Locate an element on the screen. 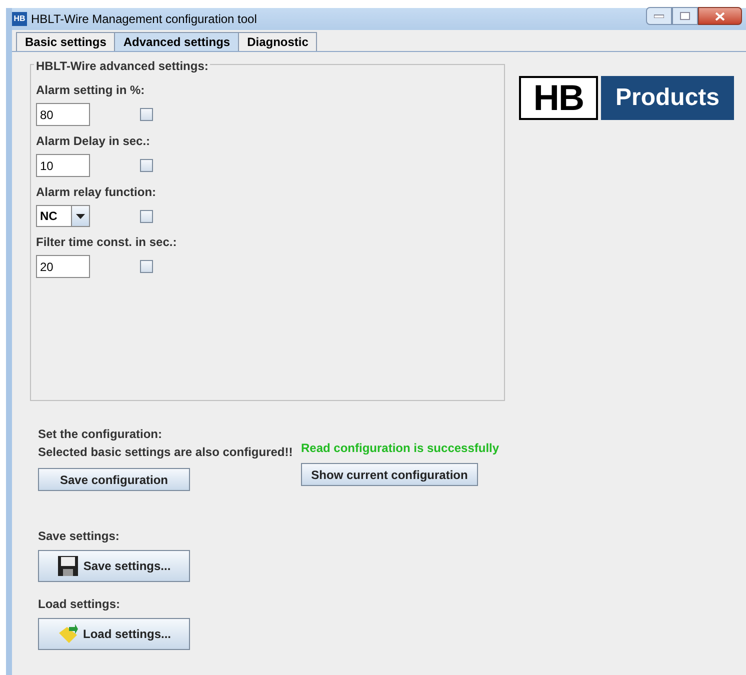 The width and height of the screenshot is (746, 675). minimize-button is located at coordinates (659, 16).